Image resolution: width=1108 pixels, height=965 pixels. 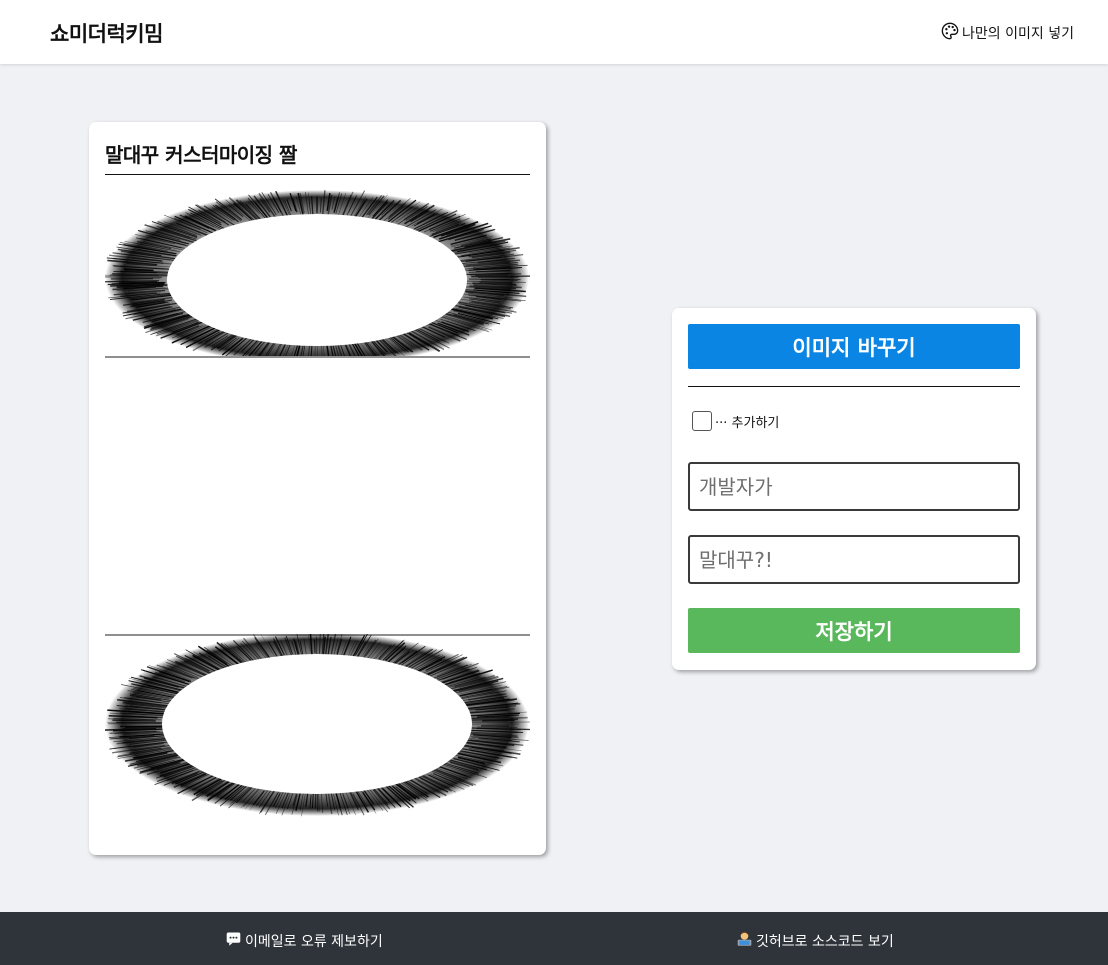 I want to click on add-ellipsis-option: ··· 추가하기, so click(x=735, y=421).